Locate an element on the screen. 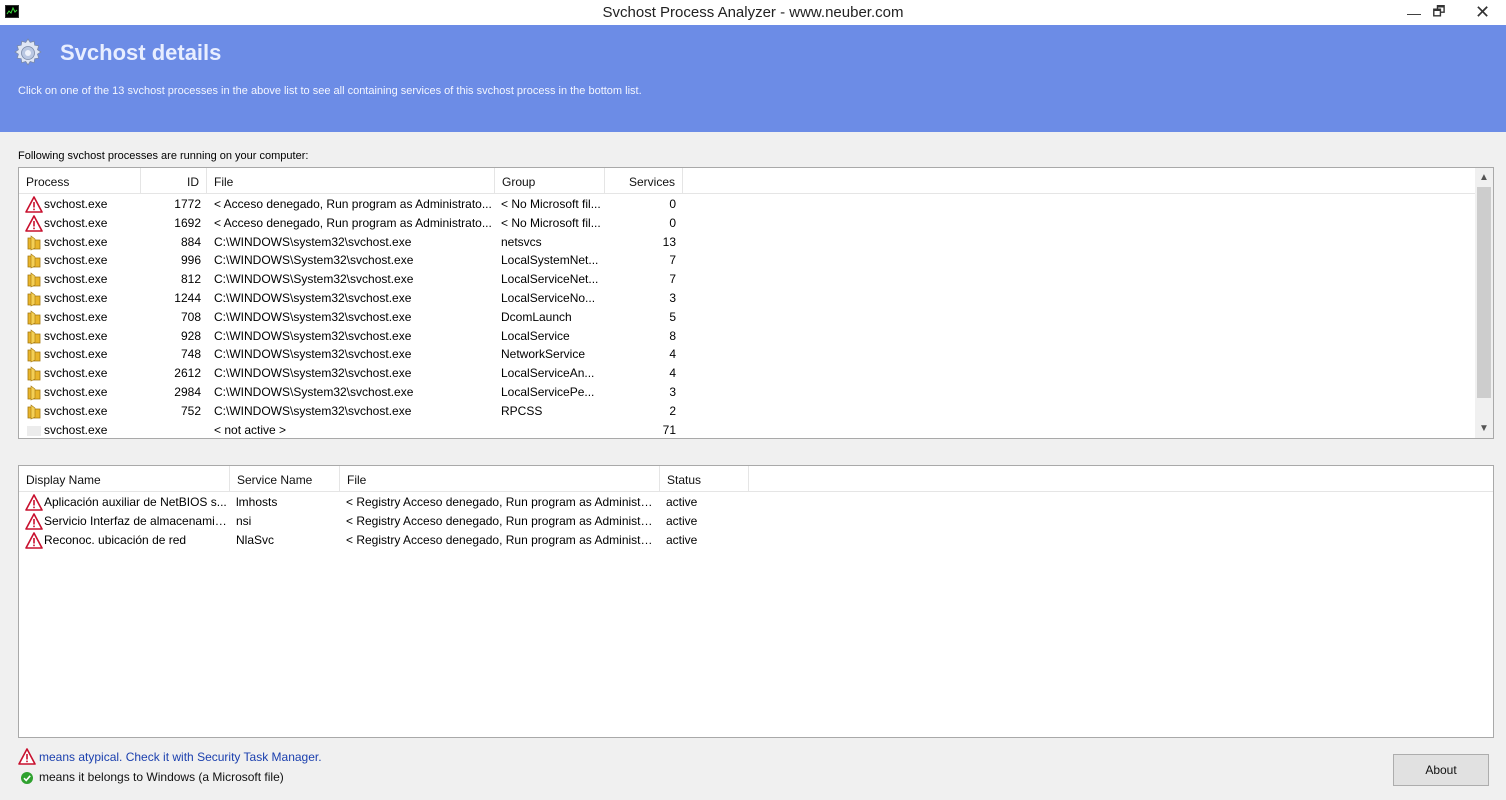 This screenshot has width=1506, height=800. cell-service-name: NlaSvc is located at coordinates (255, 539).